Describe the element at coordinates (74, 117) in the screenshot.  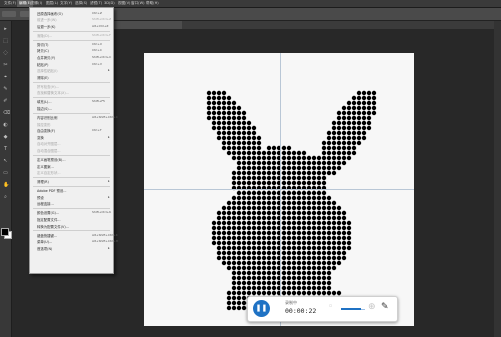
I see `edit-menu-item: 内容识别比例 Alt+Shift+Ctrl+C` at that location.